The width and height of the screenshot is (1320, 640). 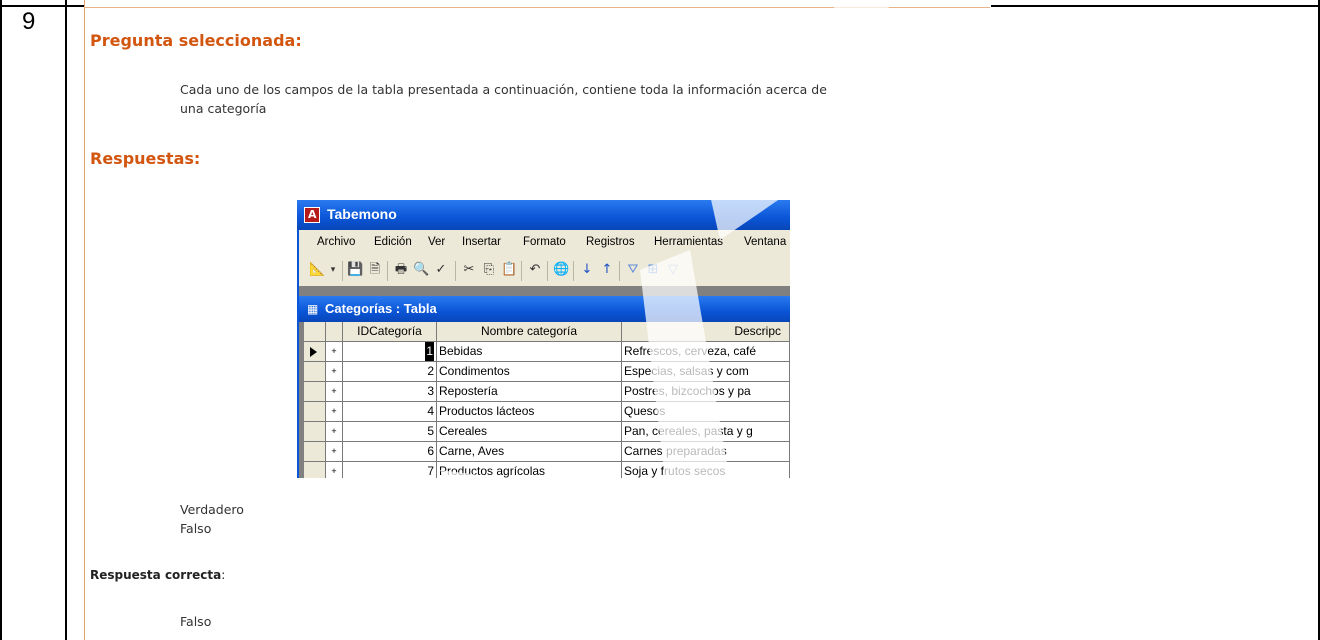 What do you see at coordinates (441, 270) in the screenshot?
I see `spelling-icon: ✓` at bounding box center [441, 270].